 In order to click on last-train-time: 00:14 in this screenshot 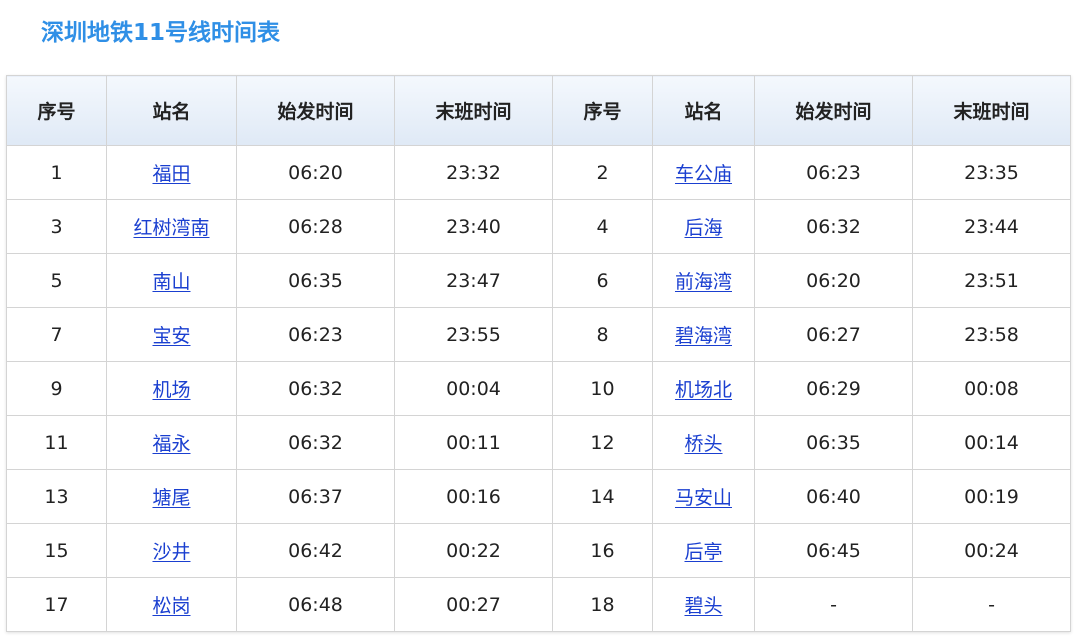, I will do `click(991, 442)`.